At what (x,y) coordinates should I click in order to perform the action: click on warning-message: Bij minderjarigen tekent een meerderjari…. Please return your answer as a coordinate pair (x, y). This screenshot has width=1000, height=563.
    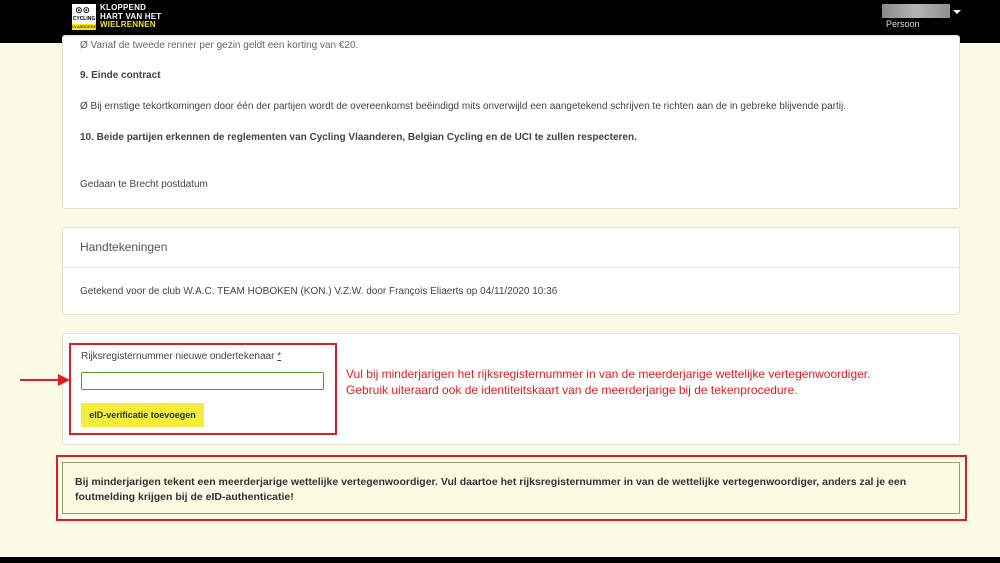
    Looking at the image, I should click on (511, 488).